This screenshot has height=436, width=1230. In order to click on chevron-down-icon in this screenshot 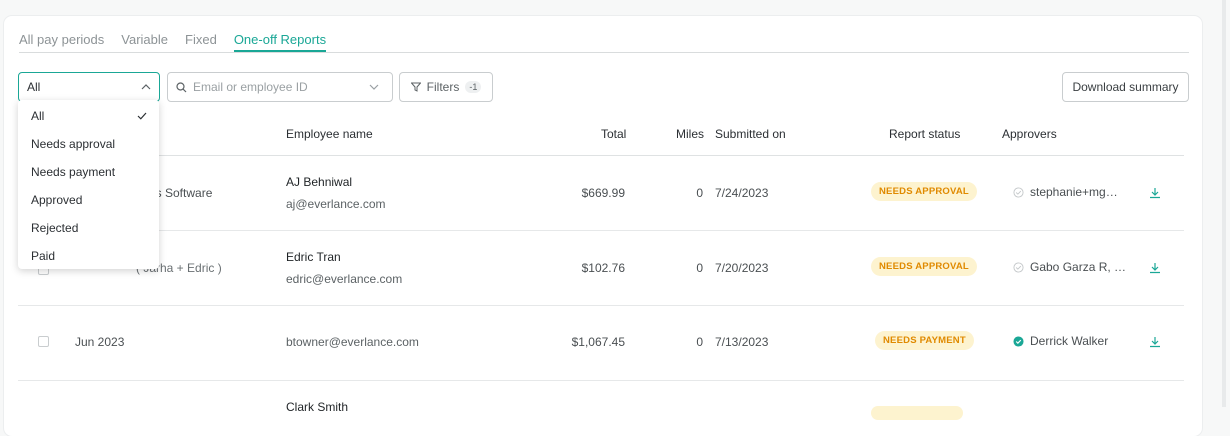, I will do `click(374, 87)`.